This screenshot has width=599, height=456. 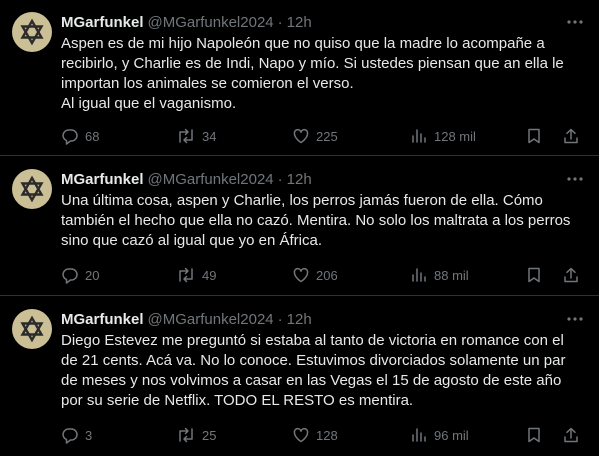 I want to click on repost-count: 49, so click(x=209, y=275).